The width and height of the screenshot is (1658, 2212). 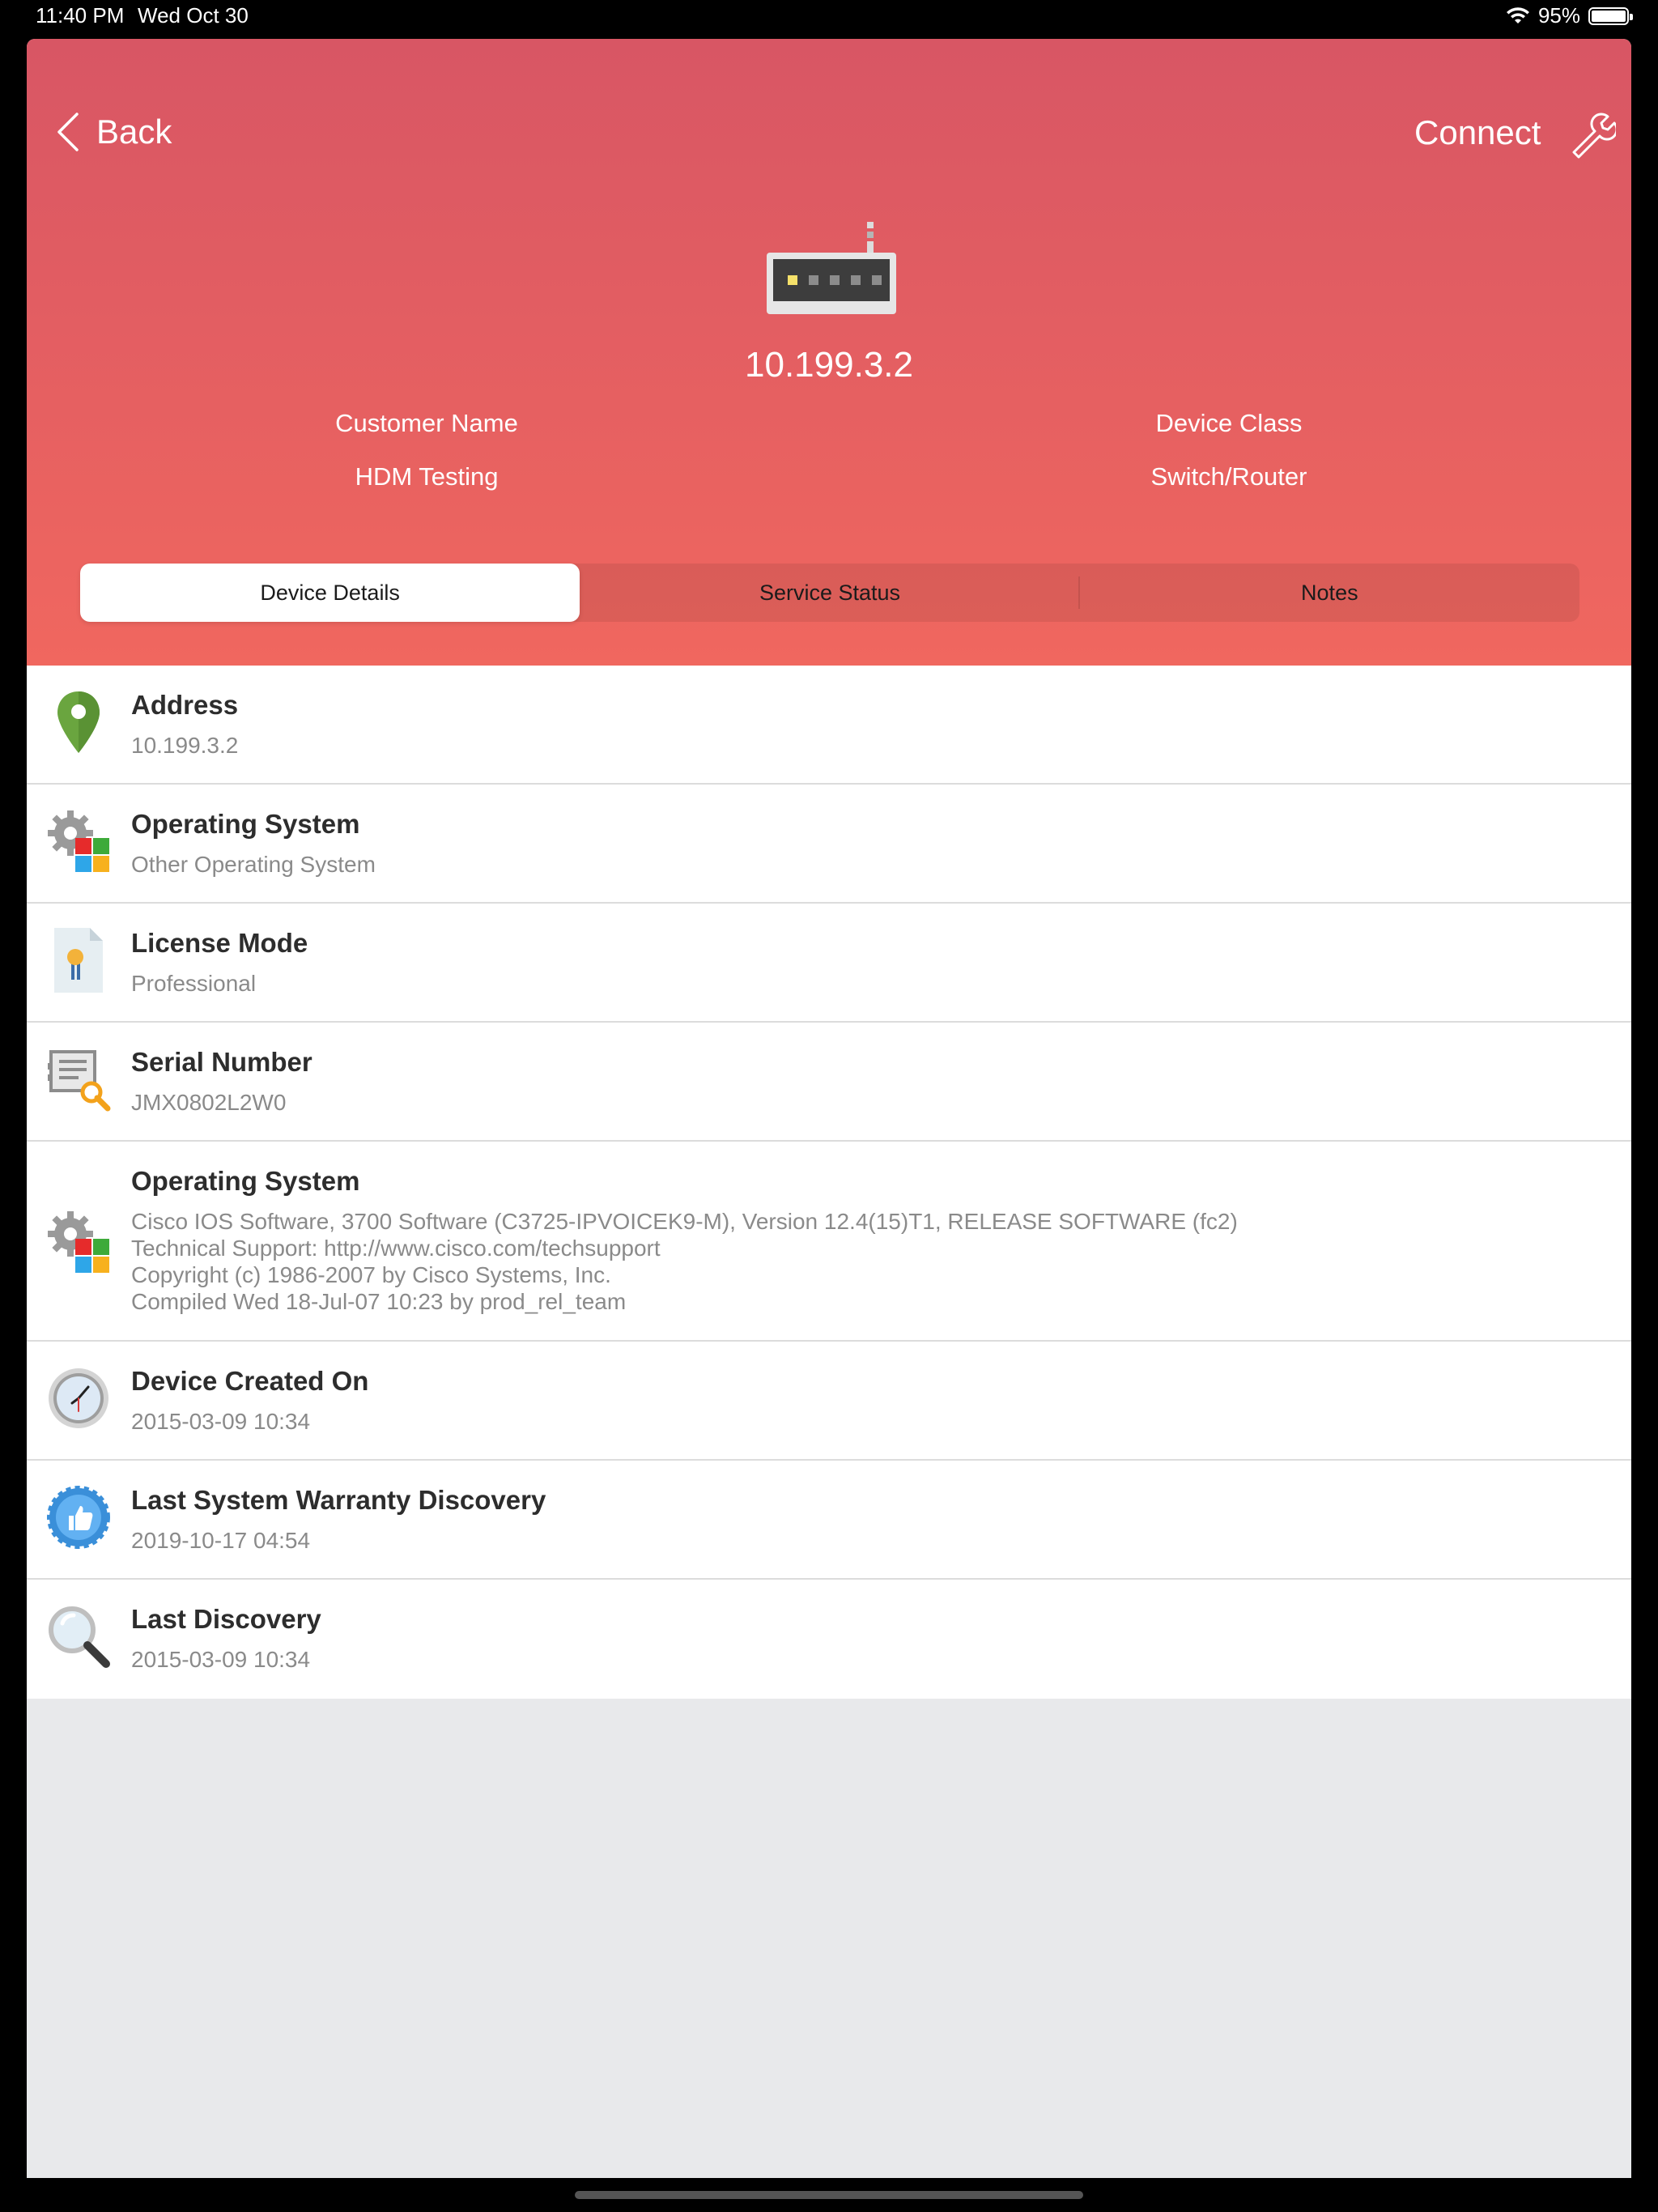 I want to click on license-mode-title: License Mode, so click(x=219, y=943).